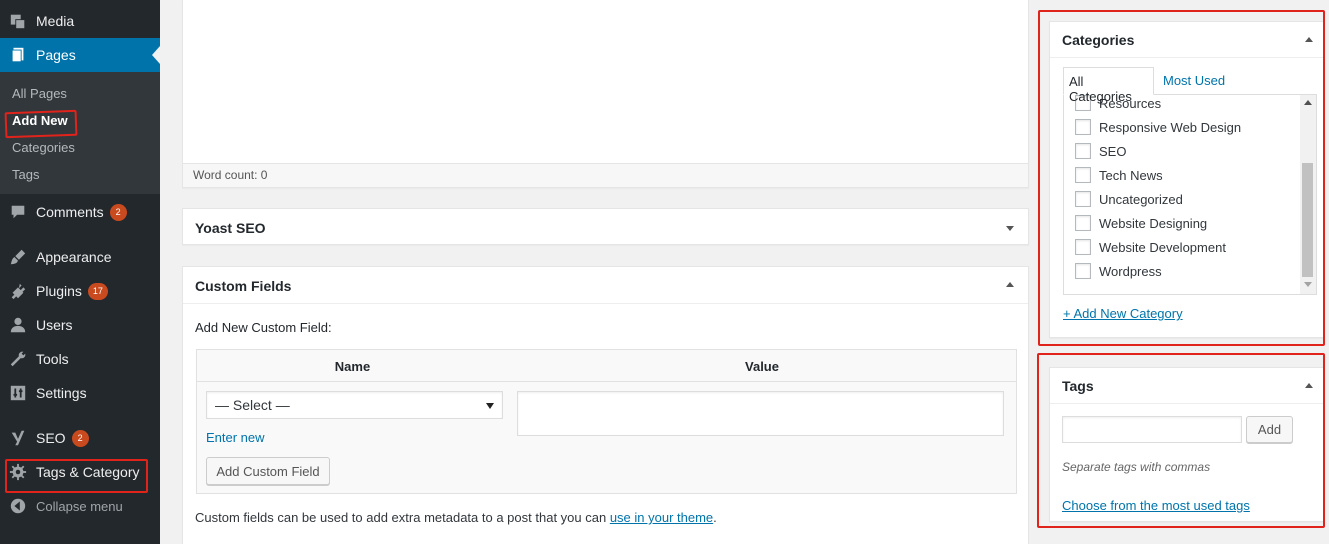  Describe the element at coordinates (243, 286) in the screenshot. I see `custom-fields-title: Custom Fields` at that location.